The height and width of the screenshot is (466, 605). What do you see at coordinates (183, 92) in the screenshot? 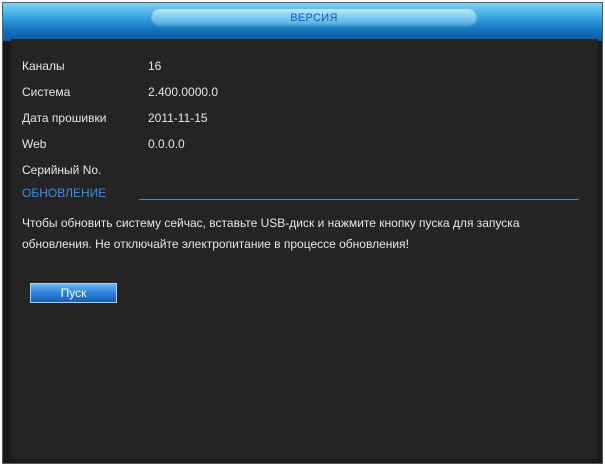
I see `system-value: 2.400.0000.0` at bounding box center [183, 92].